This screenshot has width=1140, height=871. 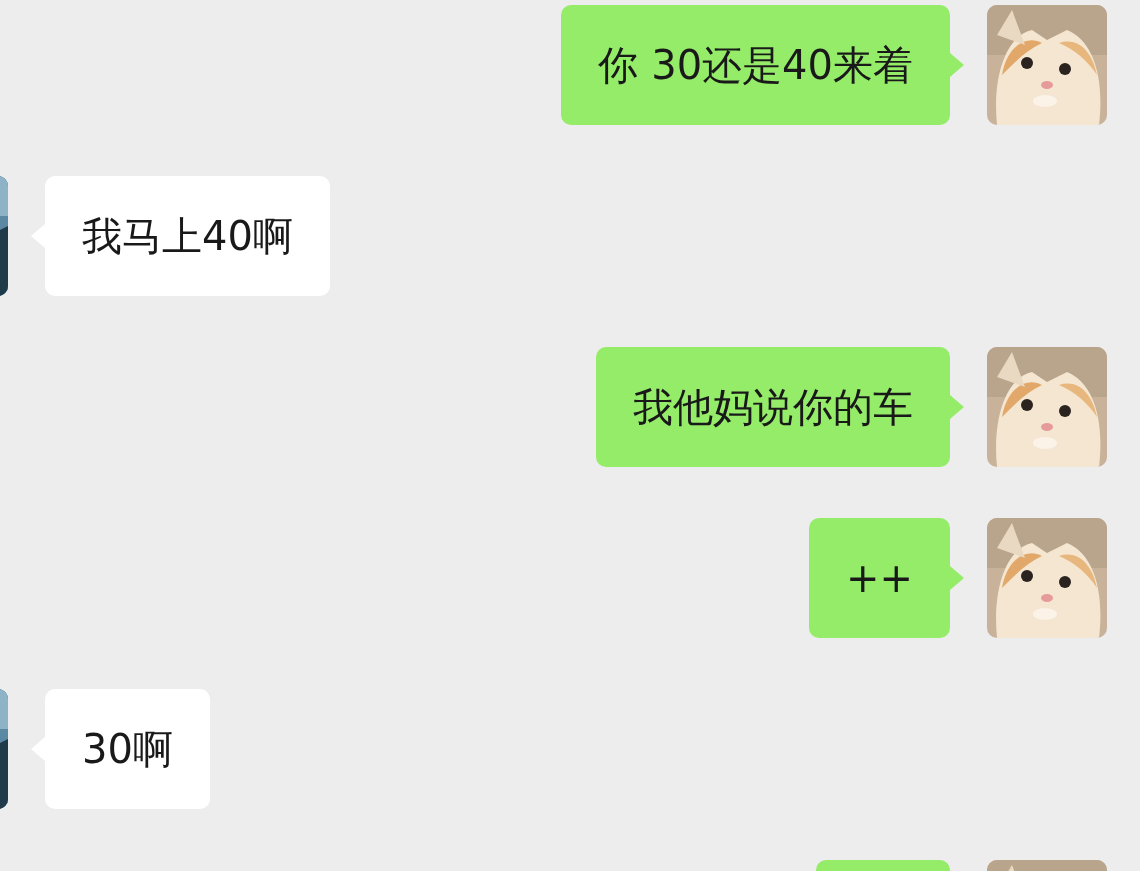 What do you see at coordinates (180, 236) in the screenshot?
I see `message-bubble: 我马上40啊` at bounding box center [180, 236].